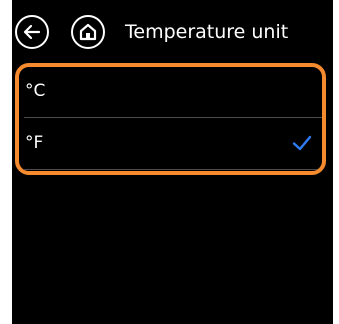 The image size is (339, 324). I want to click on option-fahrenheit-label: °F, so click(34, 143).